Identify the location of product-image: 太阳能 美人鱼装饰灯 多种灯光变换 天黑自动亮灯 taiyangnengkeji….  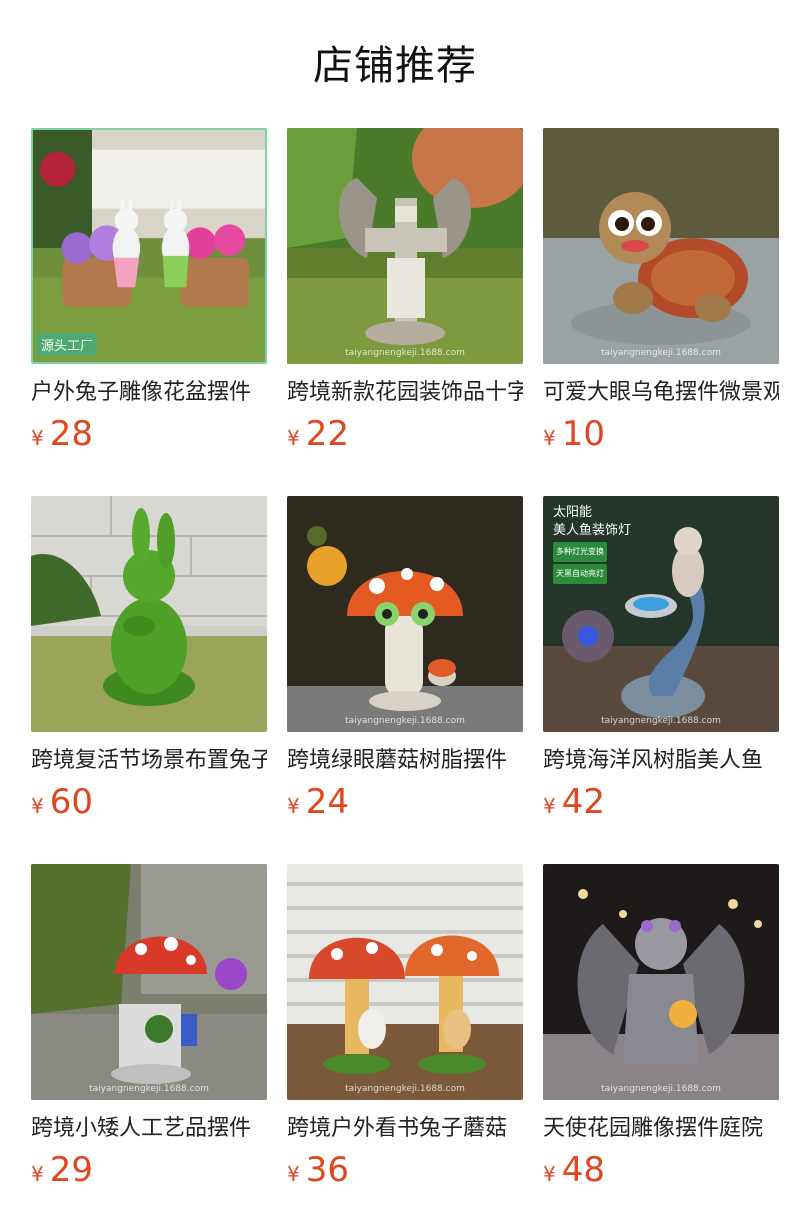
(661, 614).